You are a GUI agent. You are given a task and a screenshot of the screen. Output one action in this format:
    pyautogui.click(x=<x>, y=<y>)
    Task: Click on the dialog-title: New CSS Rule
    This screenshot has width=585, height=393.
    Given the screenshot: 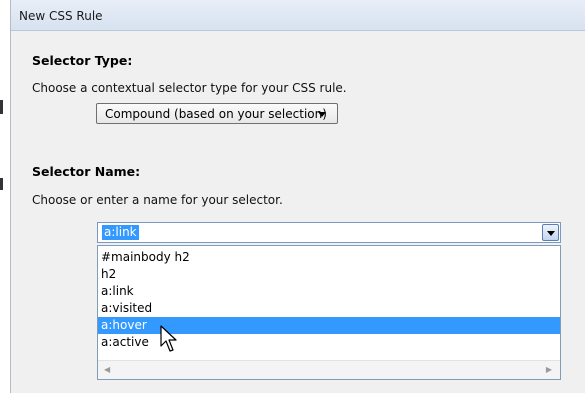 What is the action you would take?
    pyautogui.click(x=61, y=16)
    